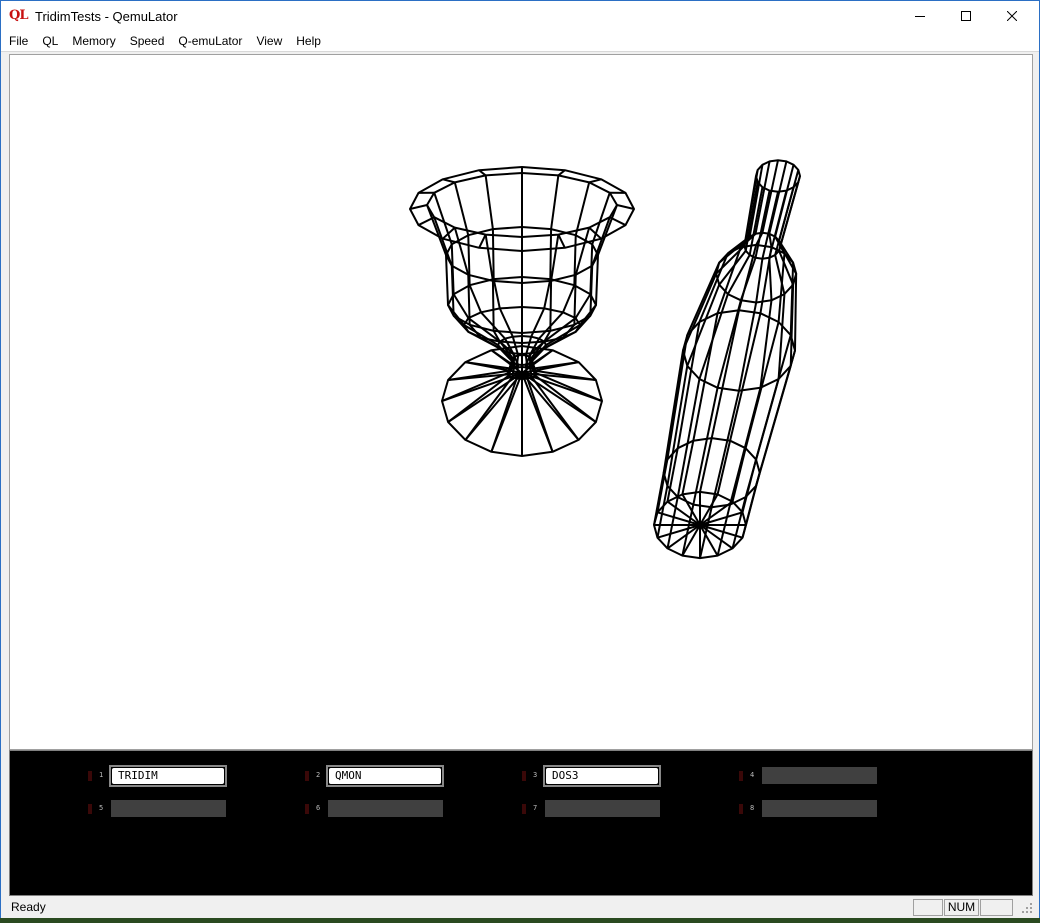  I want to click on minimize-button, so click(920, 16).